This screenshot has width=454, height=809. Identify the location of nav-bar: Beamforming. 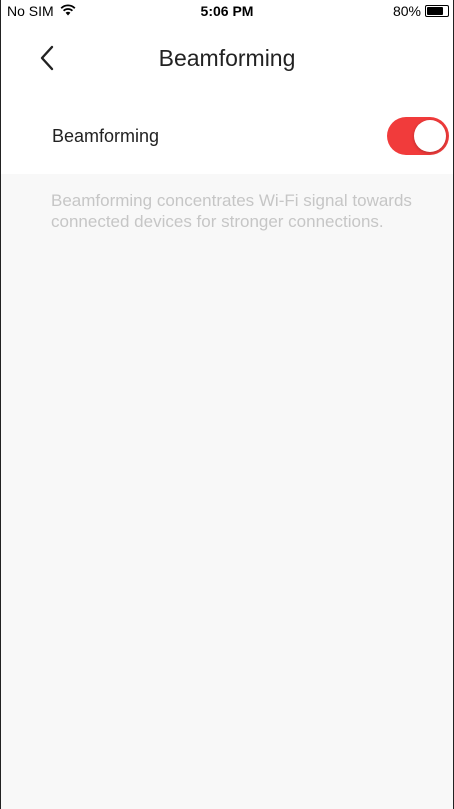
(227, 59).